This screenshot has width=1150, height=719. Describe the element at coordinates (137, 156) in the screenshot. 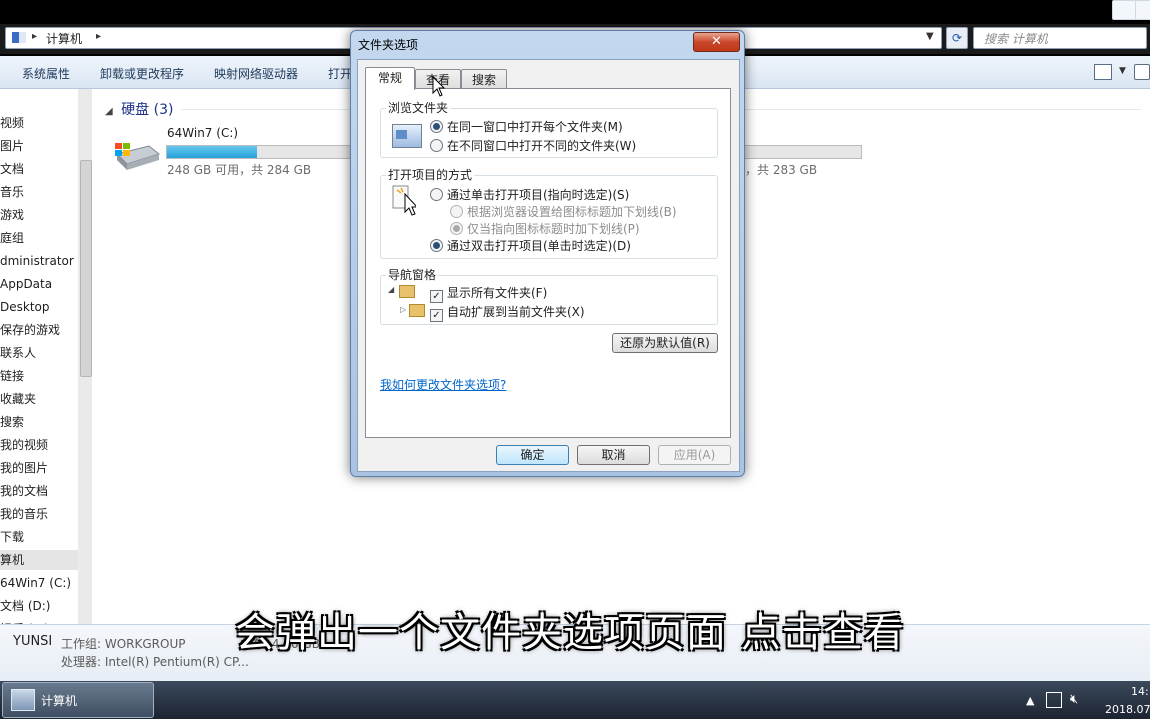

I see `drive-c-icon` at that location.